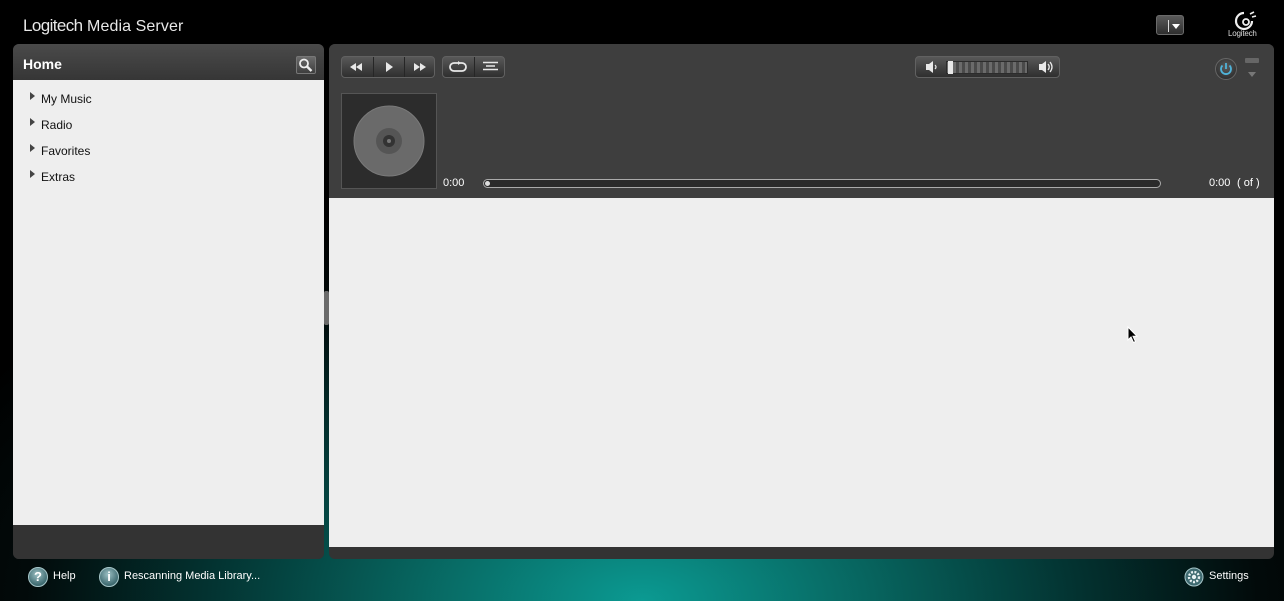 This screenshot has height=601, width=1284. Describe the element at coordinates (57, 125) in the screenshot. I see `tree-item-label: Radio` at that location.